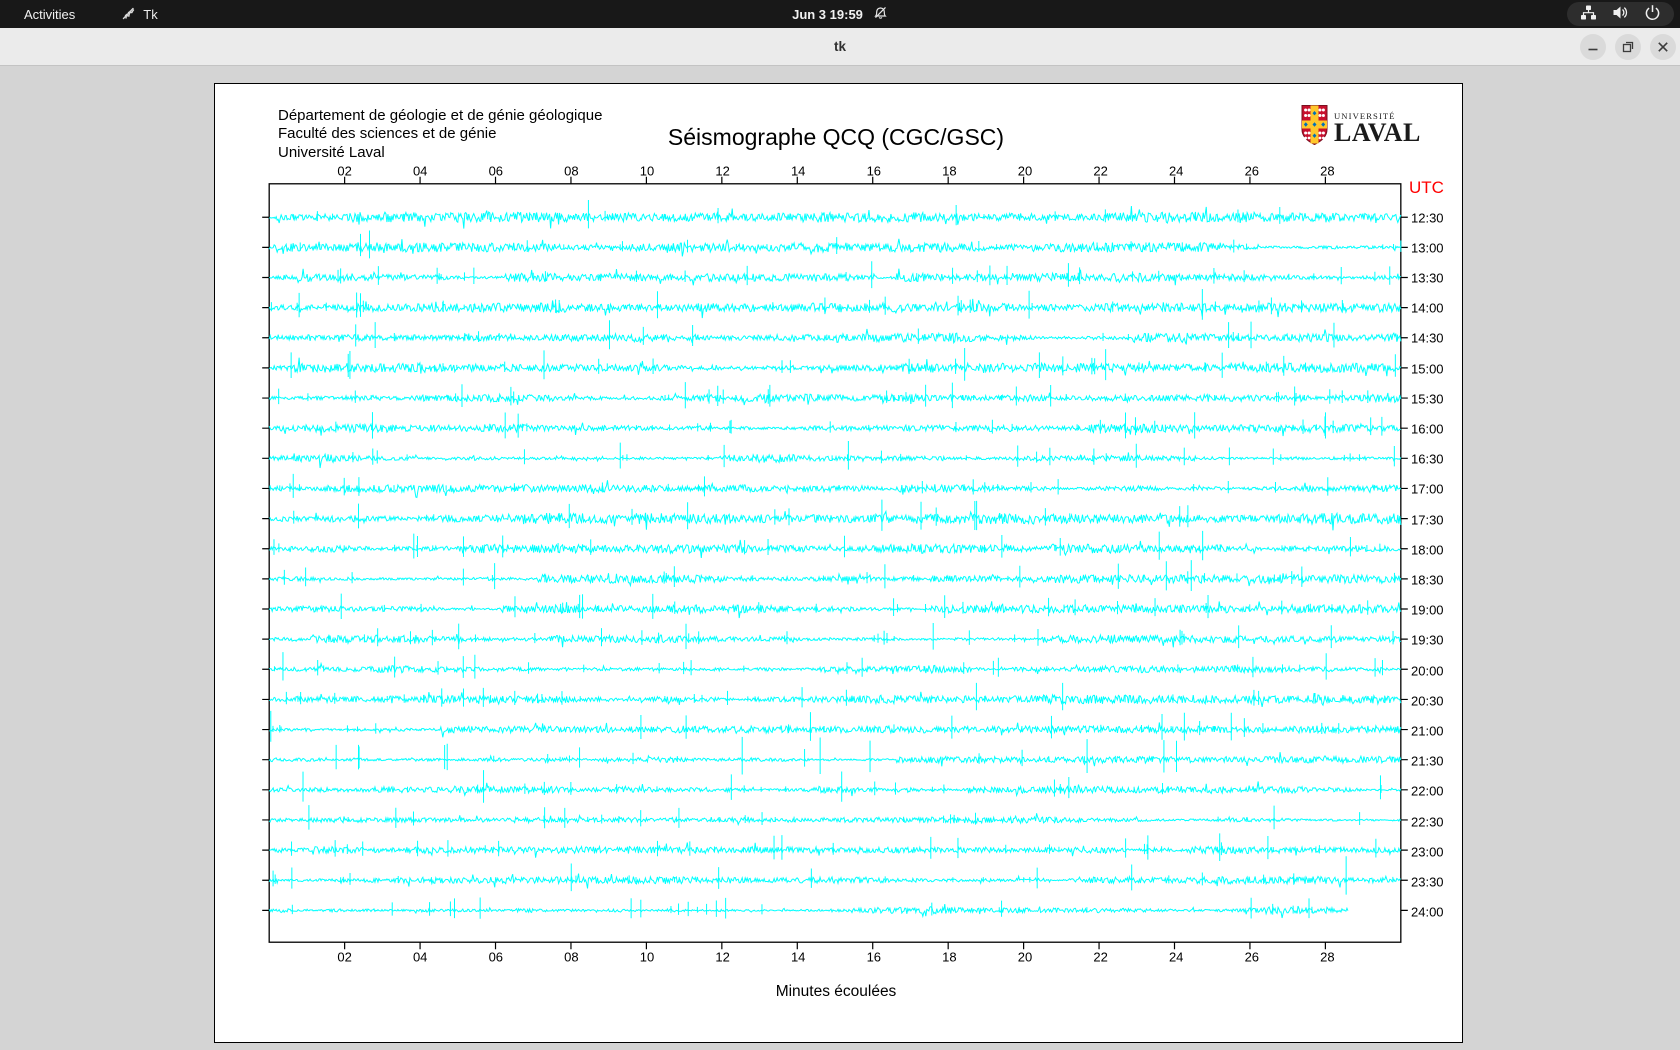  What do you see at coordinates (1427, 670) in the screenshot?
I see `utc-row-label-20:00: 20:00` at bounding box center [1427, 670].